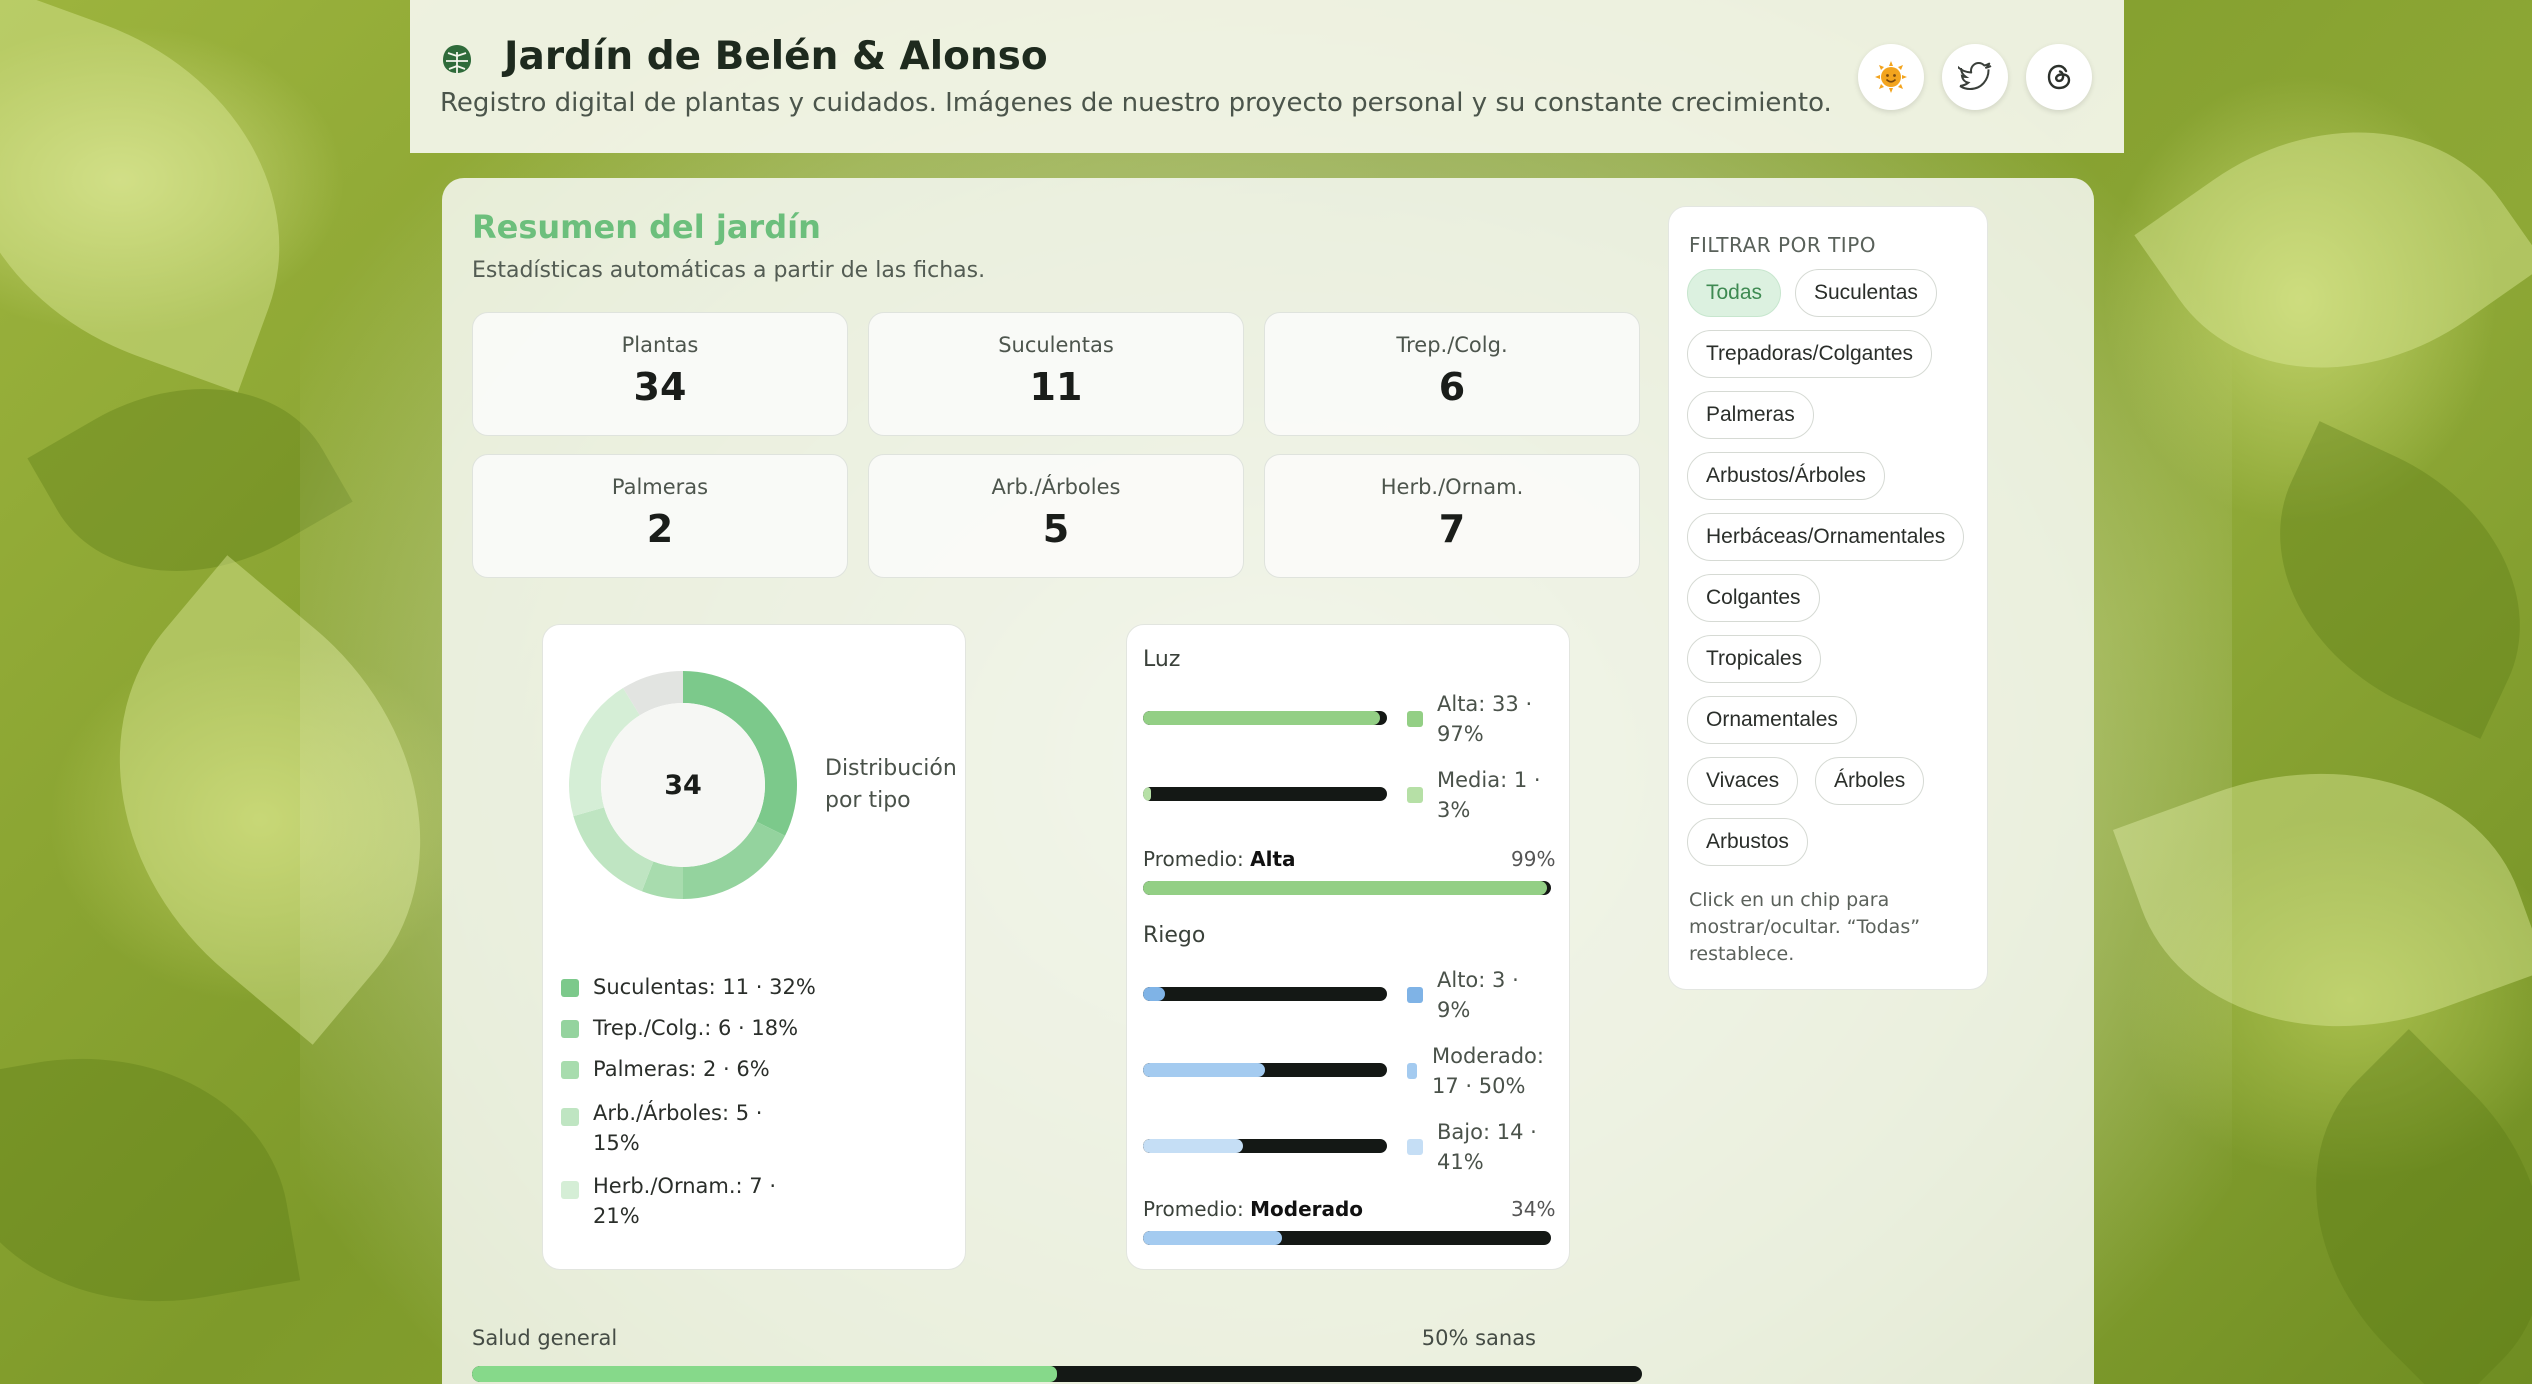 This screenshot has height=1384, width=2532. I want to click on health-bar, so click(1057, 1374).